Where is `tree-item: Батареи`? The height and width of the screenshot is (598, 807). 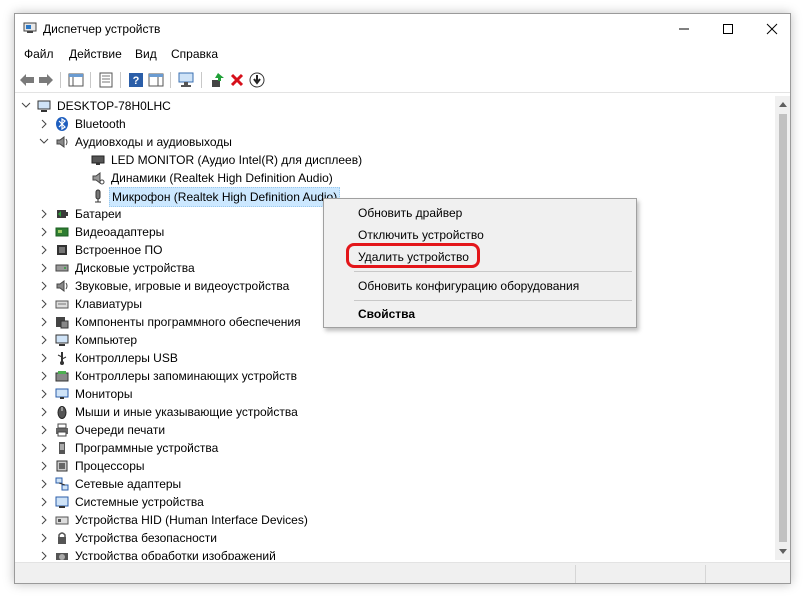 tree-item: Батареи is located at coordinates (197, 214).